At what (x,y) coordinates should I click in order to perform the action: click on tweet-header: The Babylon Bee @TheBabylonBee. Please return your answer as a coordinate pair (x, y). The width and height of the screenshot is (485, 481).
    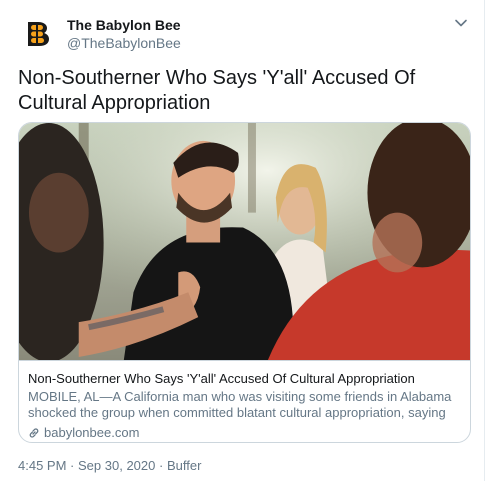
    Looking at the image, I should click on (99, 34).